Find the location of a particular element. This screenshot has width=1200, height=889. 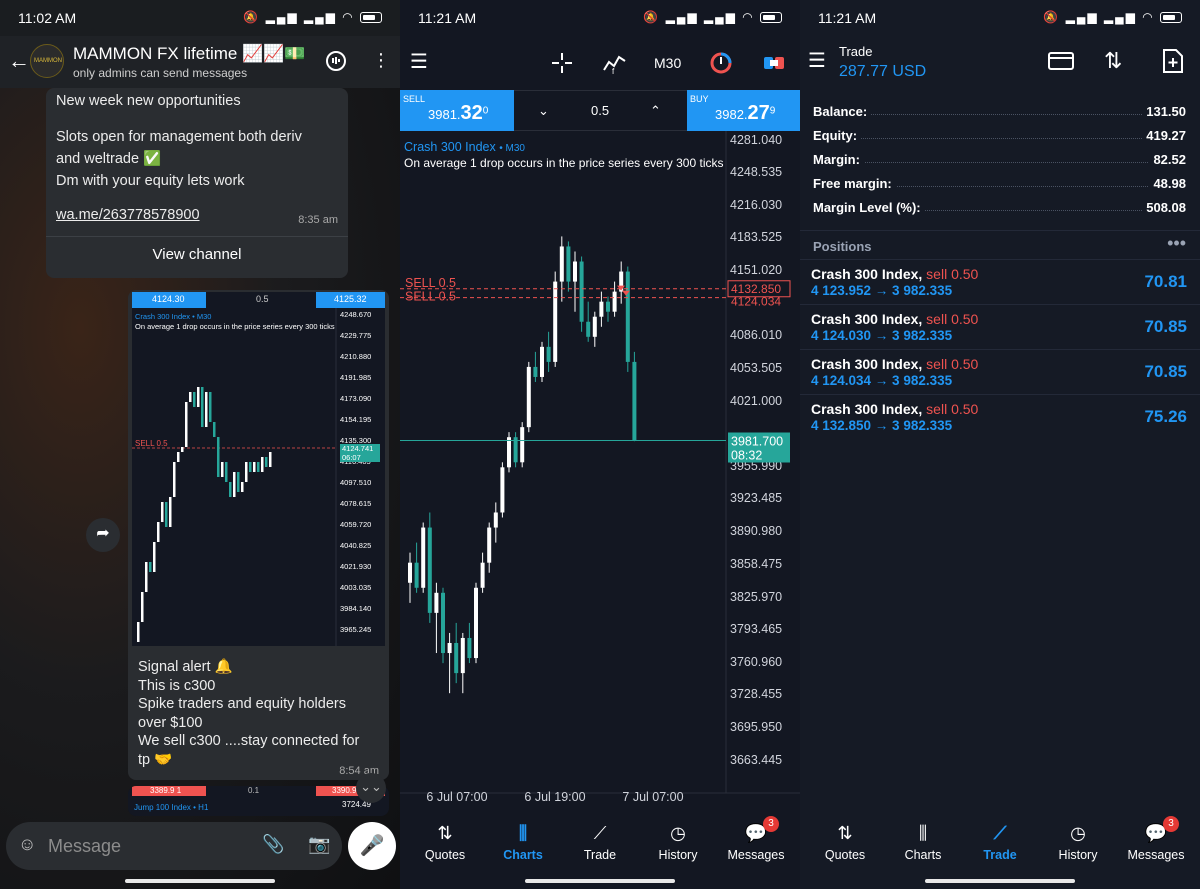

camera-icon: 📷 is located at coordinates (319, 844).